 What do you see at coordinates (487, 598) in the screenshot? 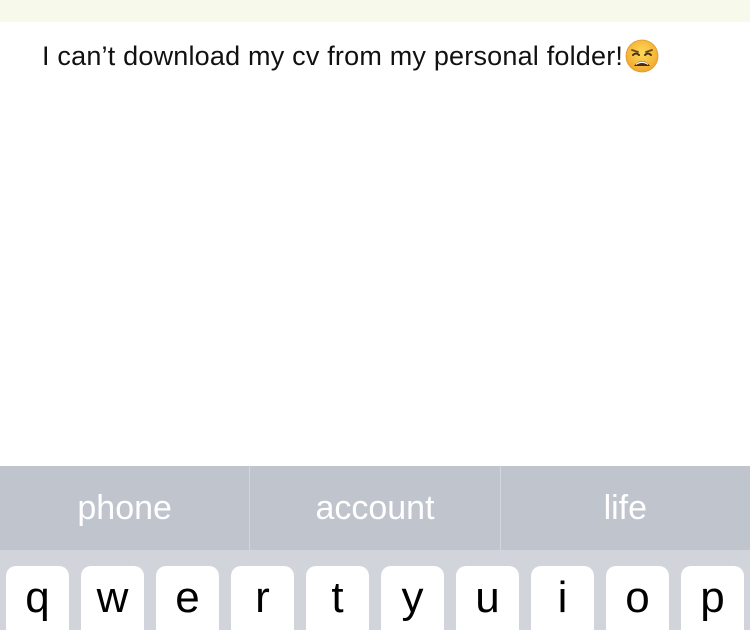
I see `key-u: u` at bounding box center [487, 598].